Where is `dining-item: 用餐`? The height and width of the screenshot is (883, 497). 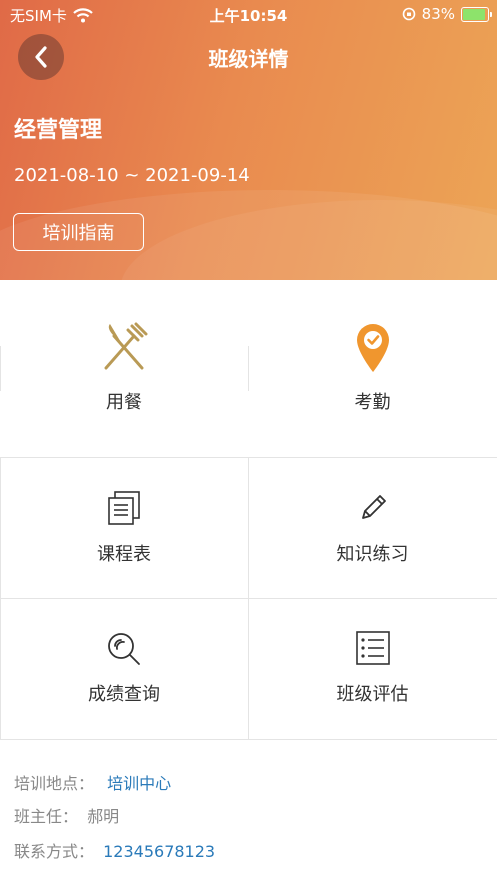 dining-item: 用餐 is located at coordinates (124, 368).